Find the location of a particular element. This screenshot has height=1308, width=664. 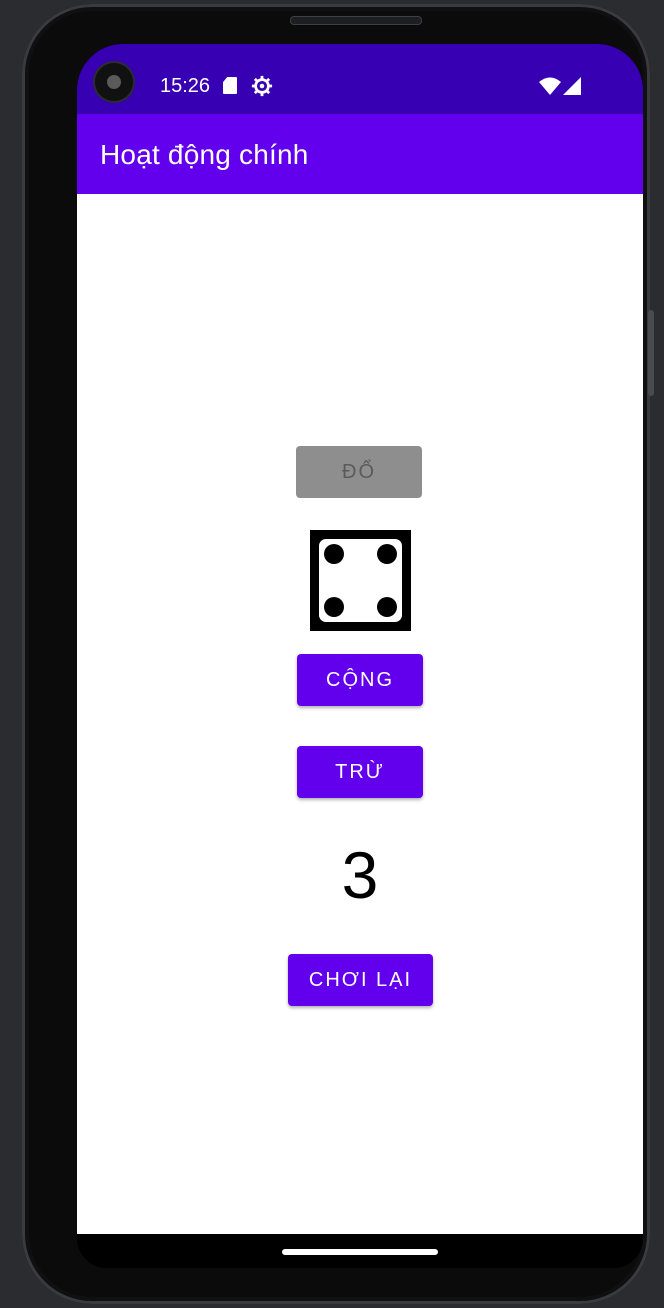

navigation-bar is located at coordinates (360, 1251).